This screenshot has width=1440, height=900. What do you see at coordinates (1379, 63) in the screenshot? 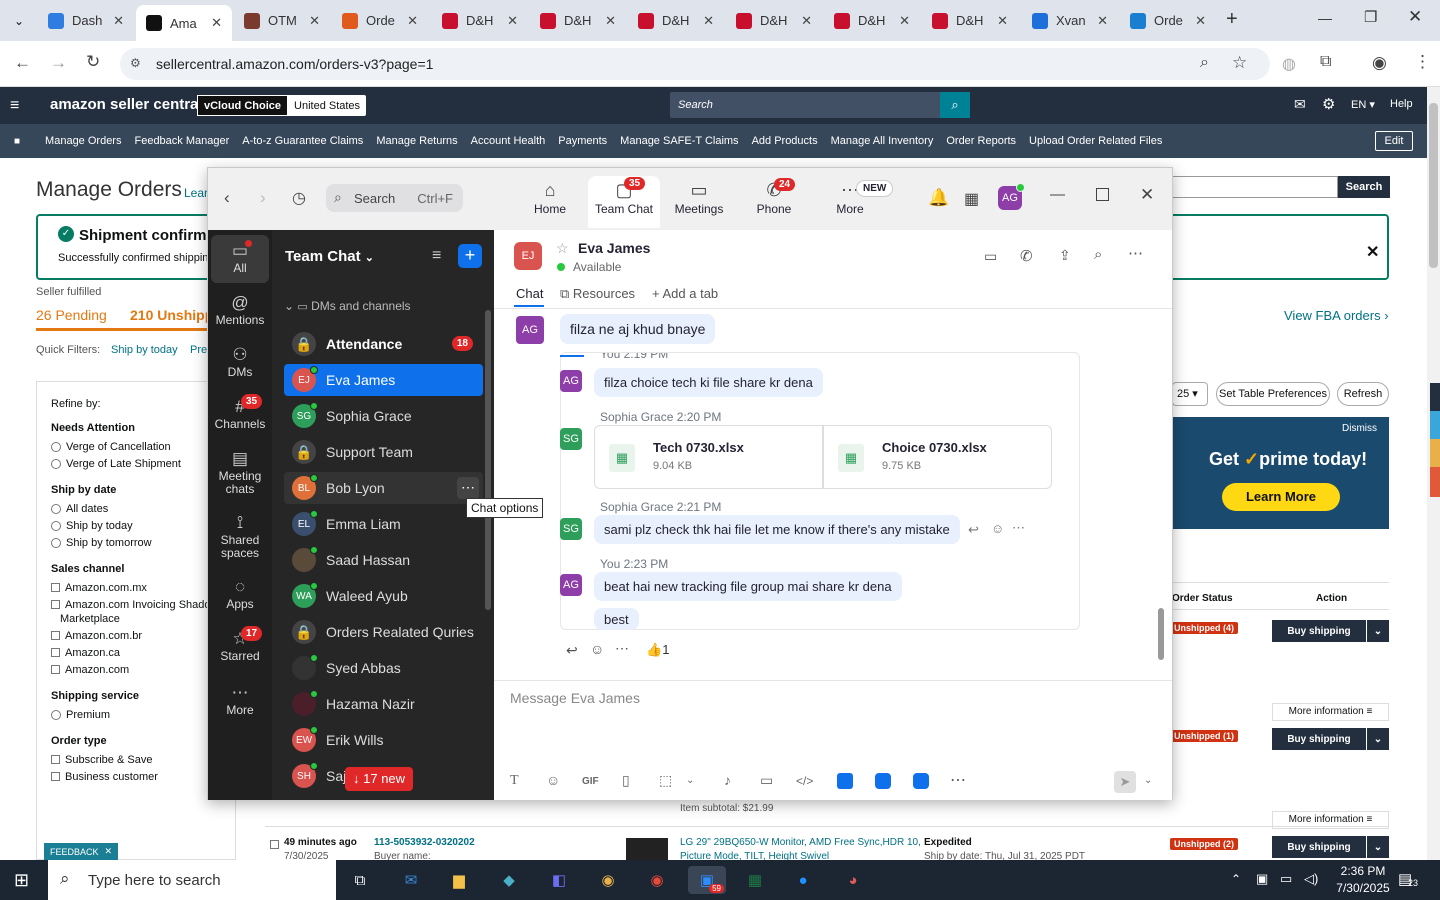
I see `profile-avatar-icon: ◉` at bounding box center [1379, 63].